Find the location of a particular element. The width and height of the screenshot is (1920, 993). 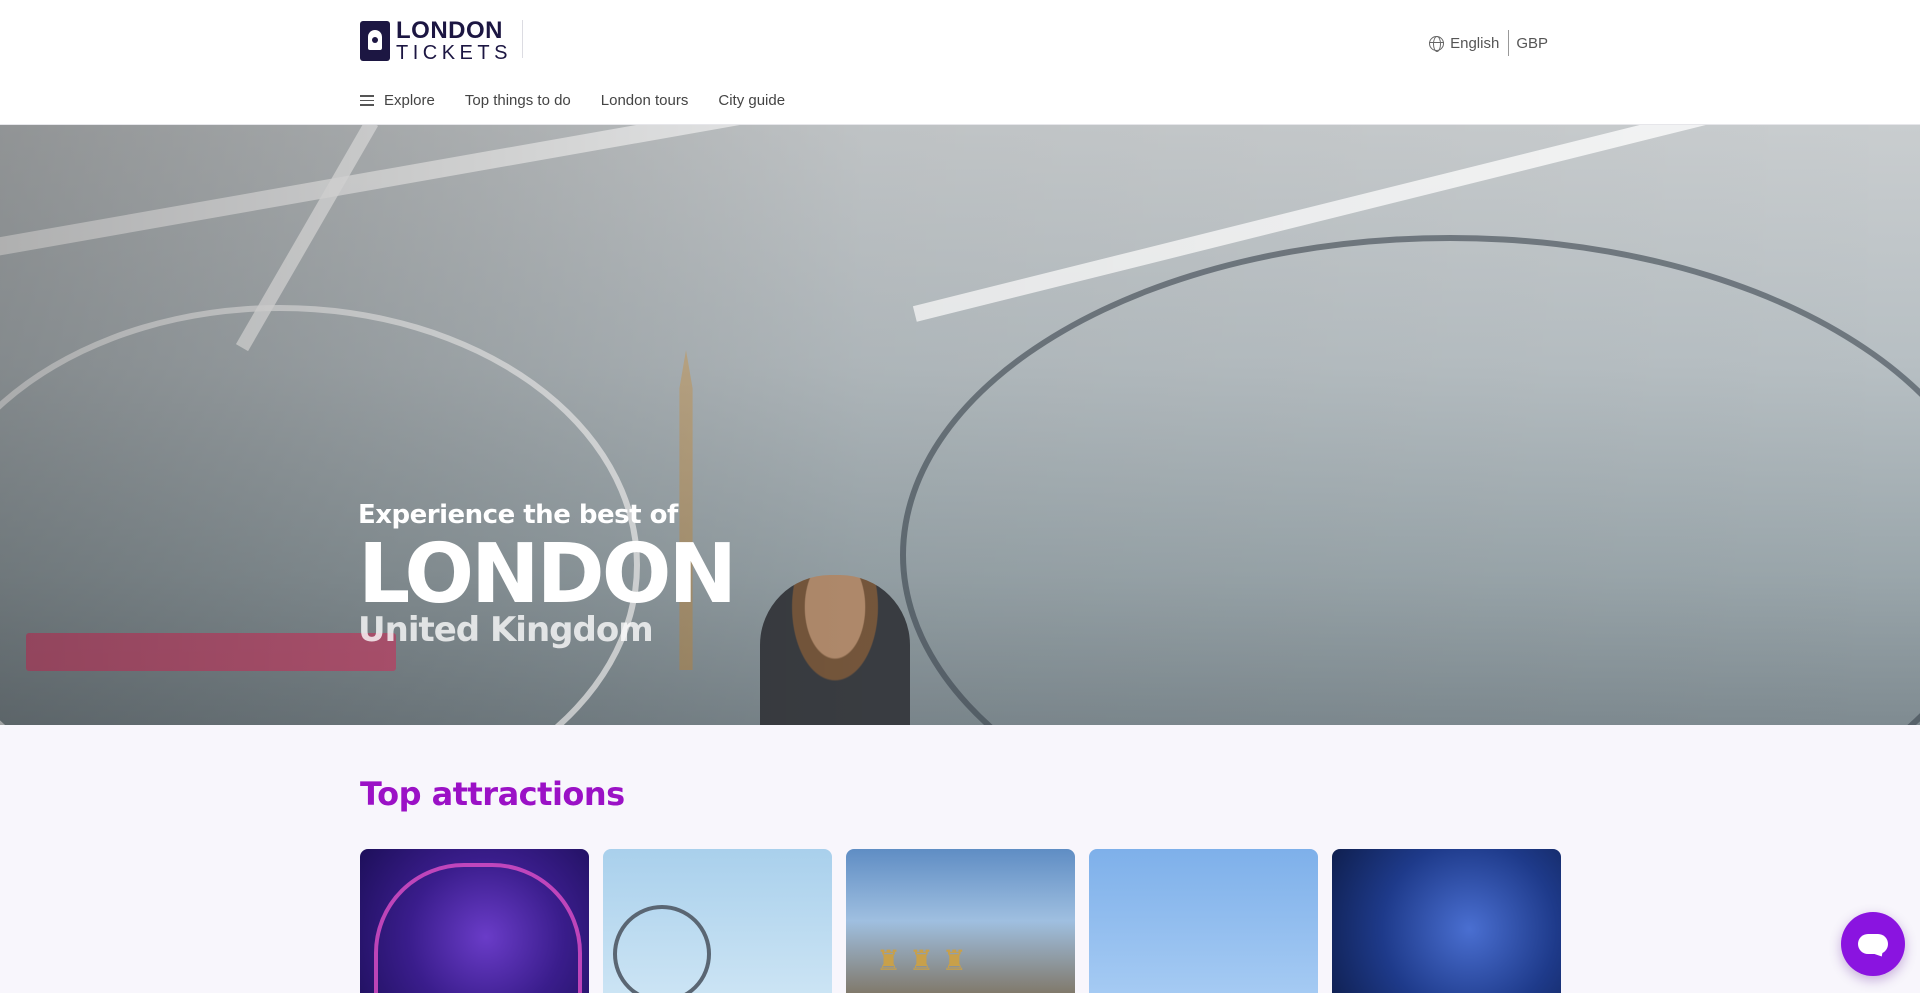

hero-kicker: Experience the best of is located at coordinates (518, 515).